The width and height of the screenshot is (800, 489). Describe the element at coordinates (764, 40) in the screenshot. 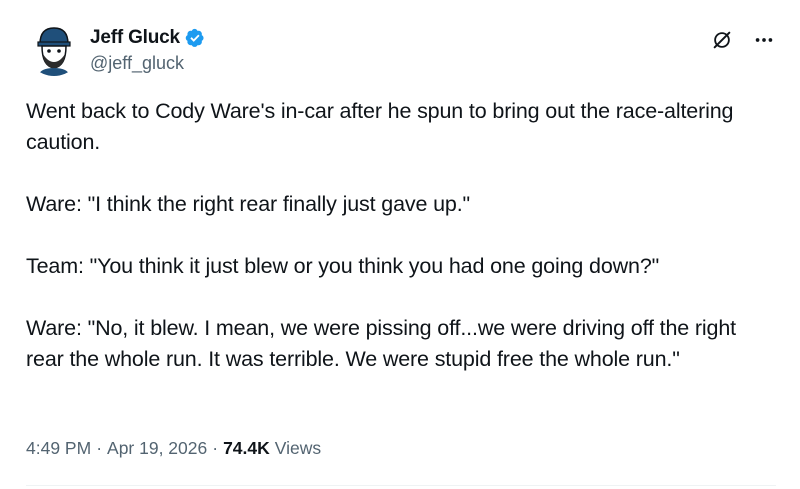

I see `more-options-icon` at that location.